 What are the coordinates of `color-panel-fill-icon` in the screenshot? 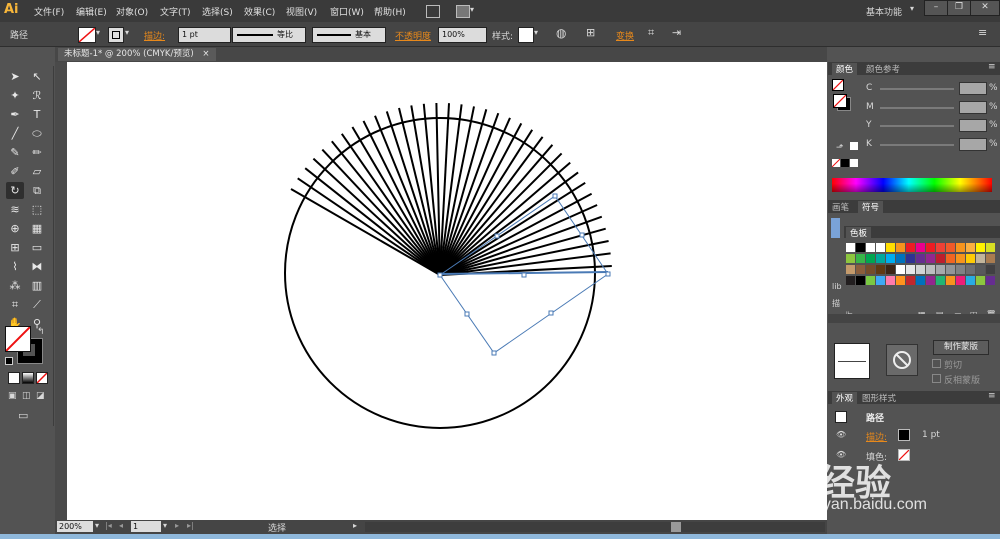 It's located at (838, 85).